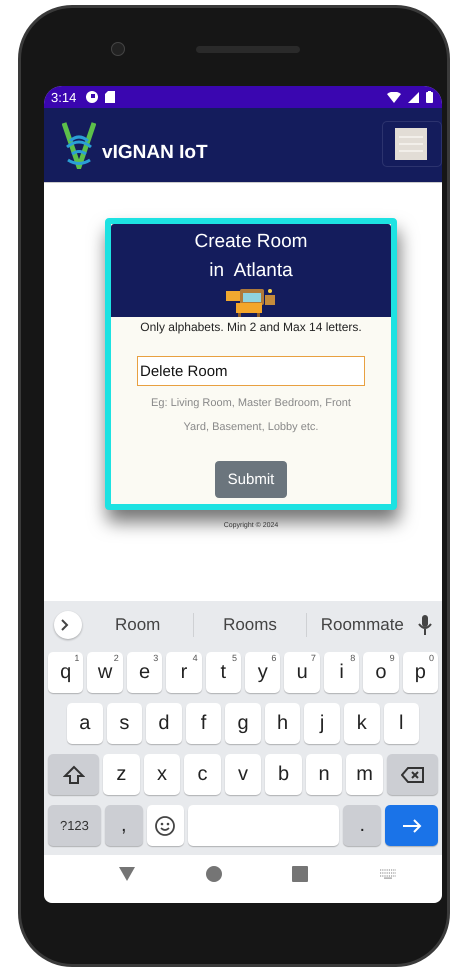 The height and width of the screenshot is (972, 452). What do you see at coordinates (394, 97) in the screenshot?
I see `wifi-icon` at bounding box center [394, 97].